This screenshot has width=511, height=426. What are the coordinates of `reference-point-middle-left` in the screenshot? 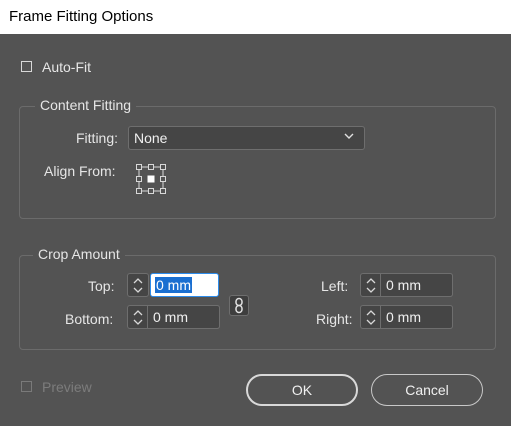 It's located at (139, 179).